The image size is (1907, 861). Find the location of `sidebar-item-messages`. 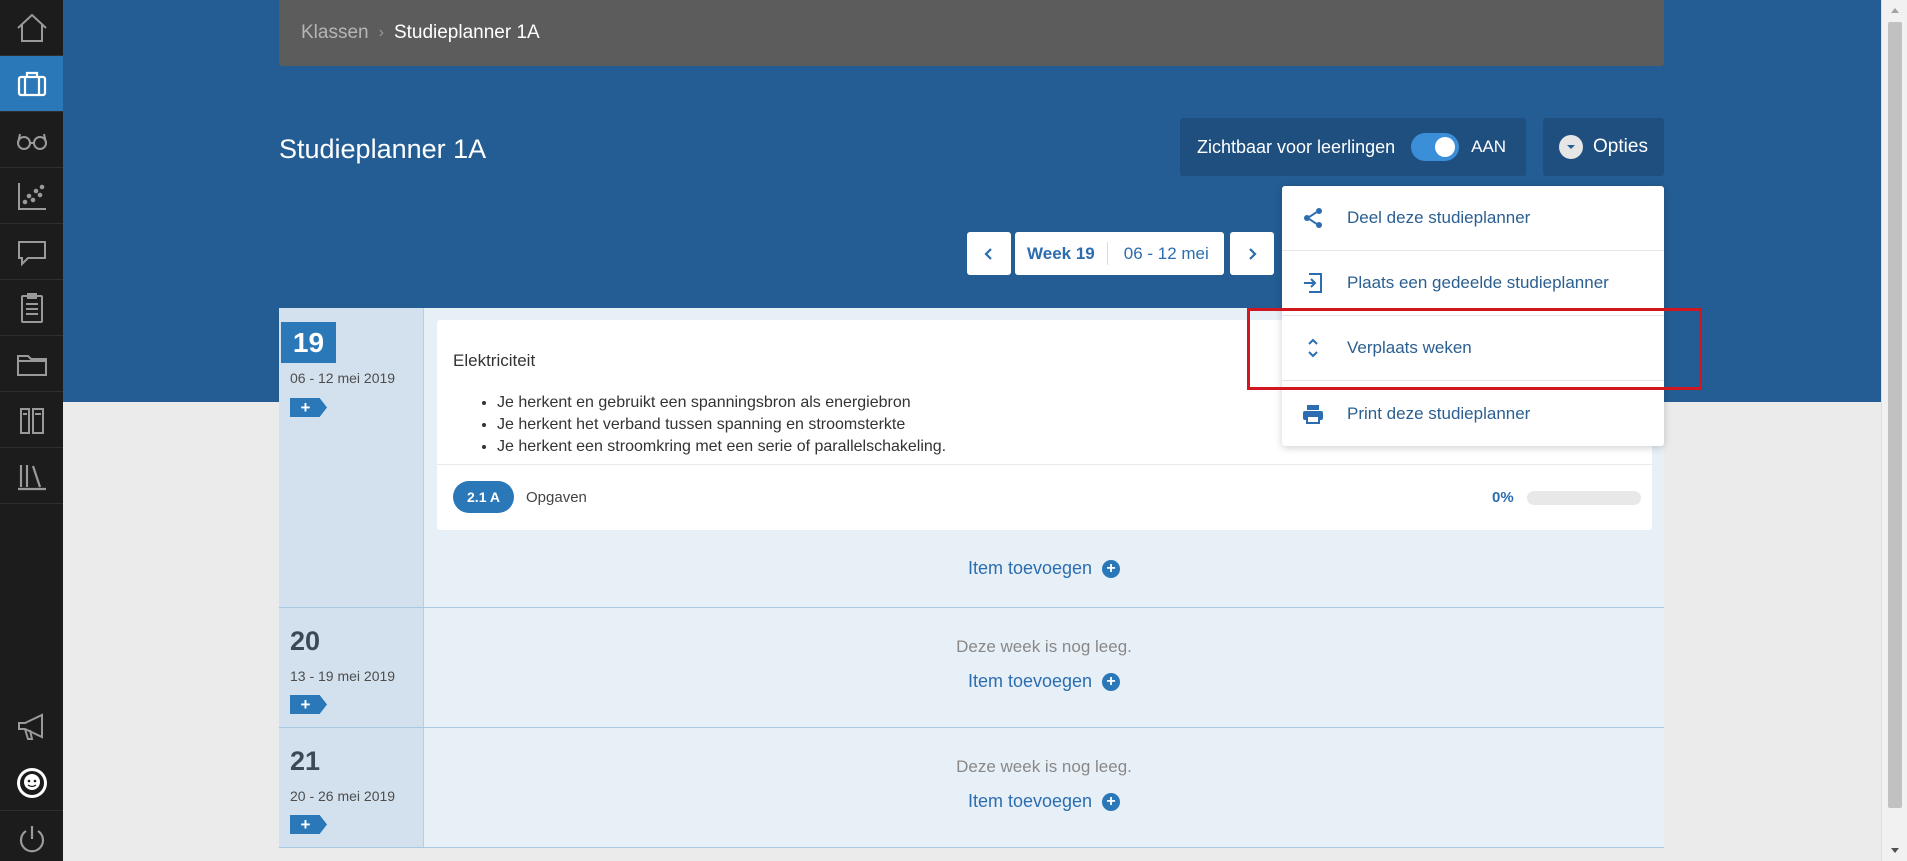

sidebar-item-messages is located at coordinates (31, 252).